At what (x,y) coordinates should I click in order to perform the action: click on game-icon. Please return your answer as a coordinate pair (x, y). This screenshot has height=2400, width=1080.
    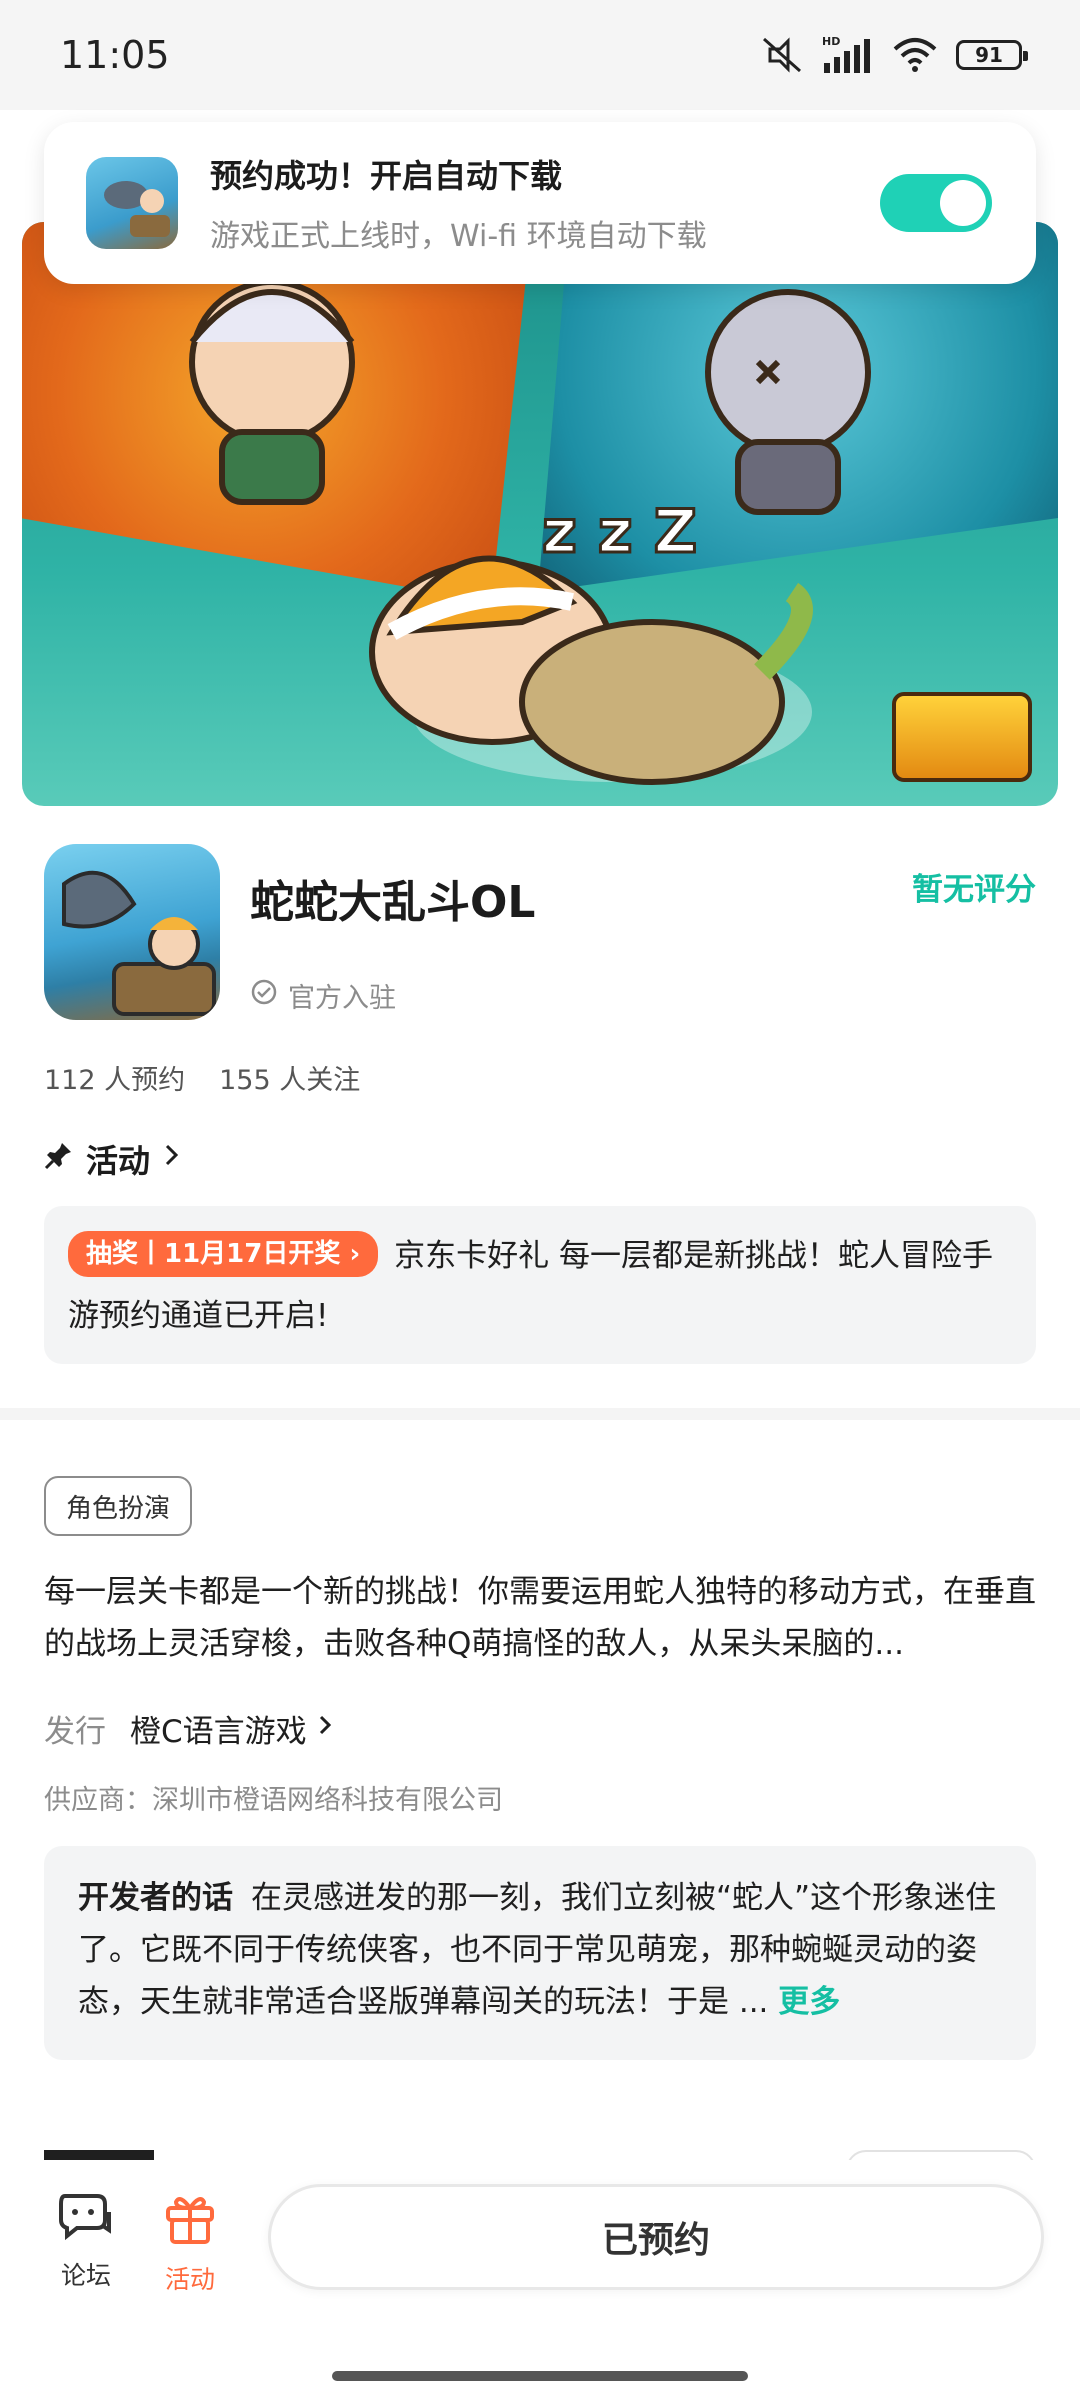
    Looking at the image, I should click on (132, 932).